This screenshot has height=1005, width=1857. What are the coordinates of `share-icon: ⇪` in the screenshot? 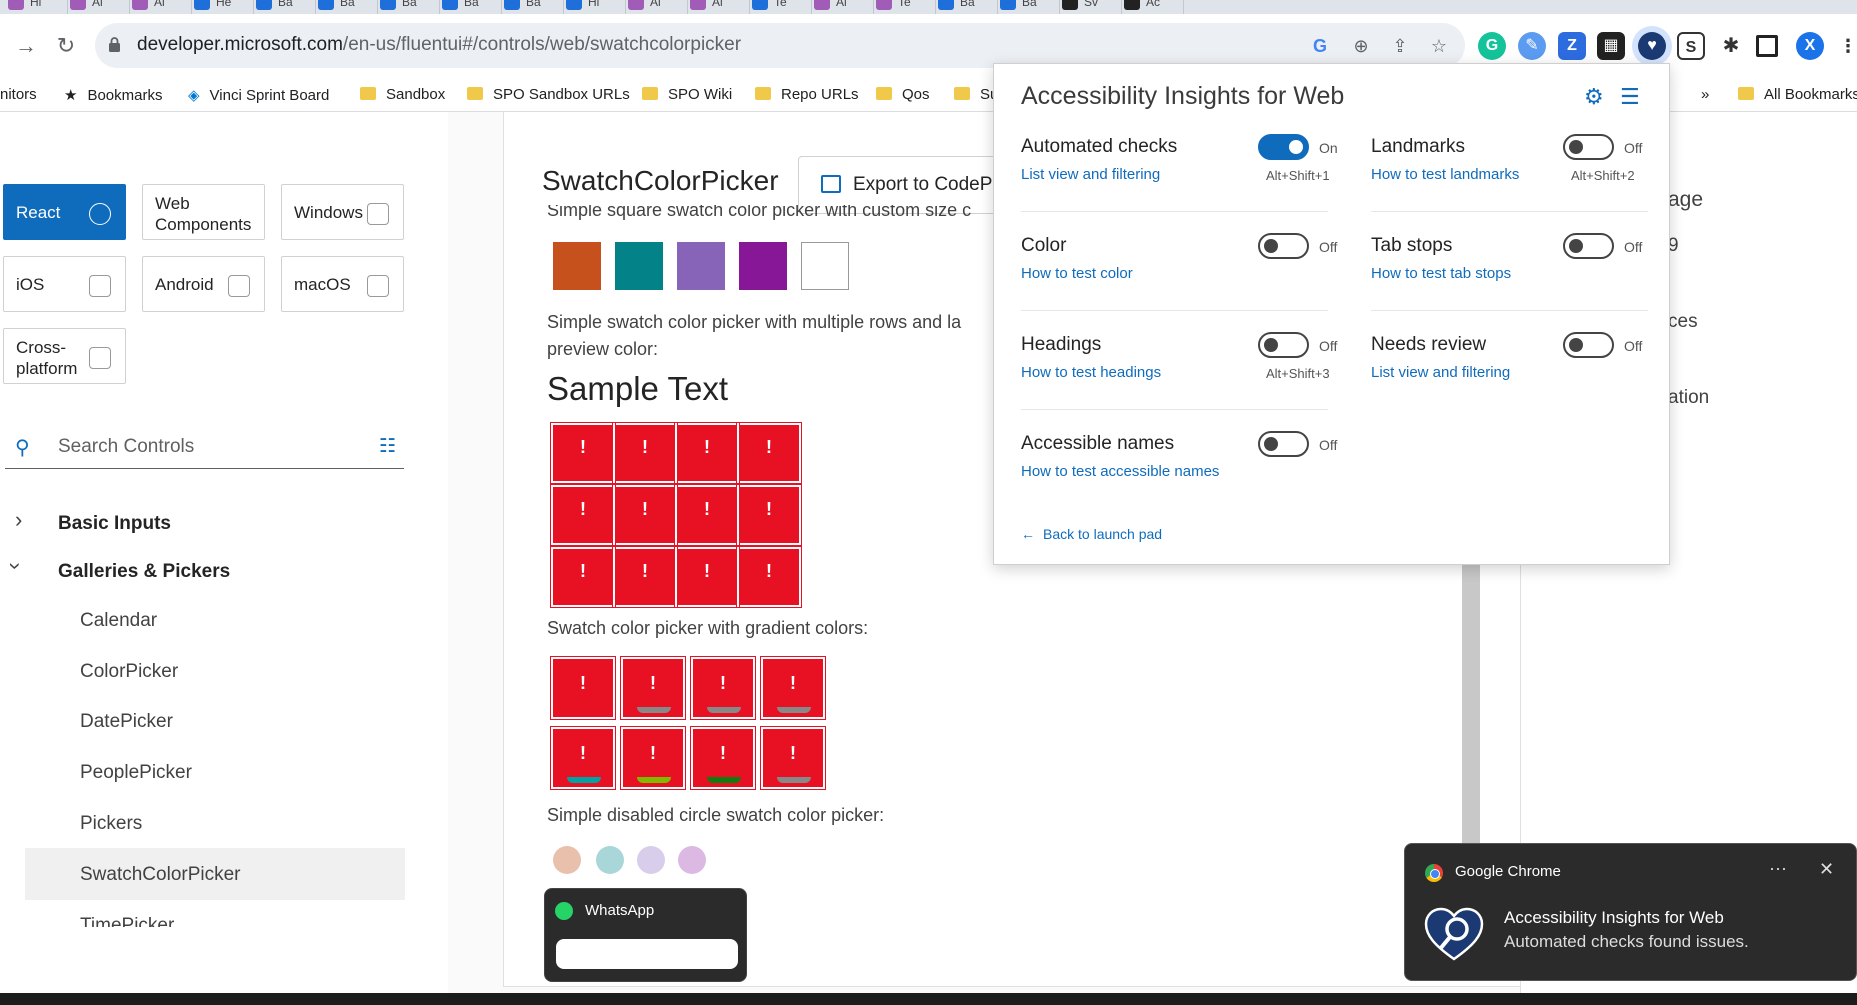 It's located at (1400, 46).